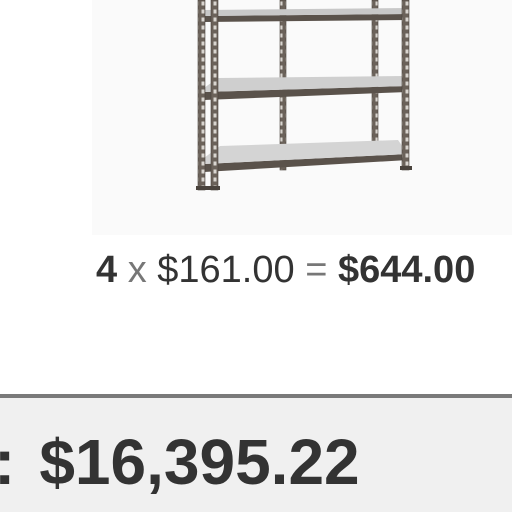 The width and height of the screenshot is (512, 512). Describe the element at coordinates (107, 270) in the screenshot. I see `quantity-value: 4` at that location.